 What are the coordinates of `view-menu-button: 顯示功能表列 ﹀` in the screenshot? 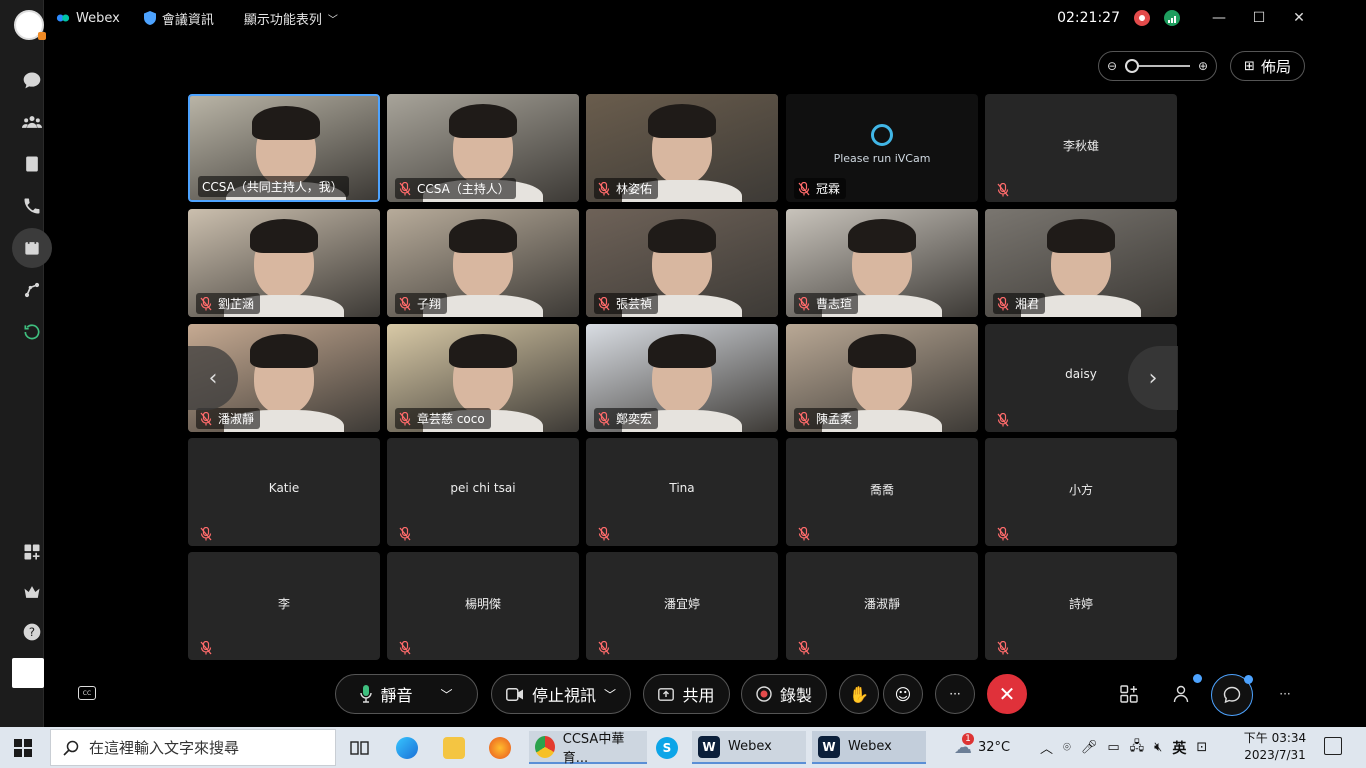 It's located at (291, 18).